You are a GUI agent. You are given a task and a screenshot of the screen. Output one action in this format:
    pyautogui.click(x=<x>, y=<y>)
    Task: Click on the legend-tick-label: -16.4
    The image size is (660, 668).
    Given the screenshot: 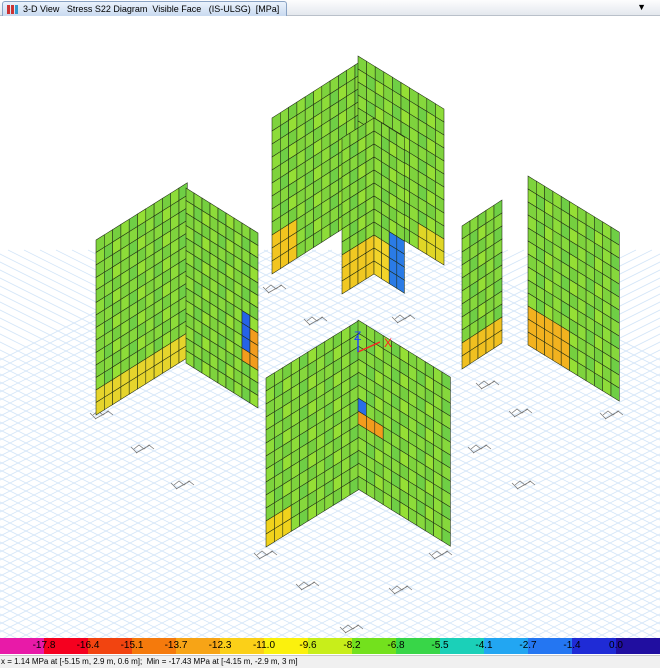 What is the action you would take?
    pyautogui.click(x=88, y=645)
    